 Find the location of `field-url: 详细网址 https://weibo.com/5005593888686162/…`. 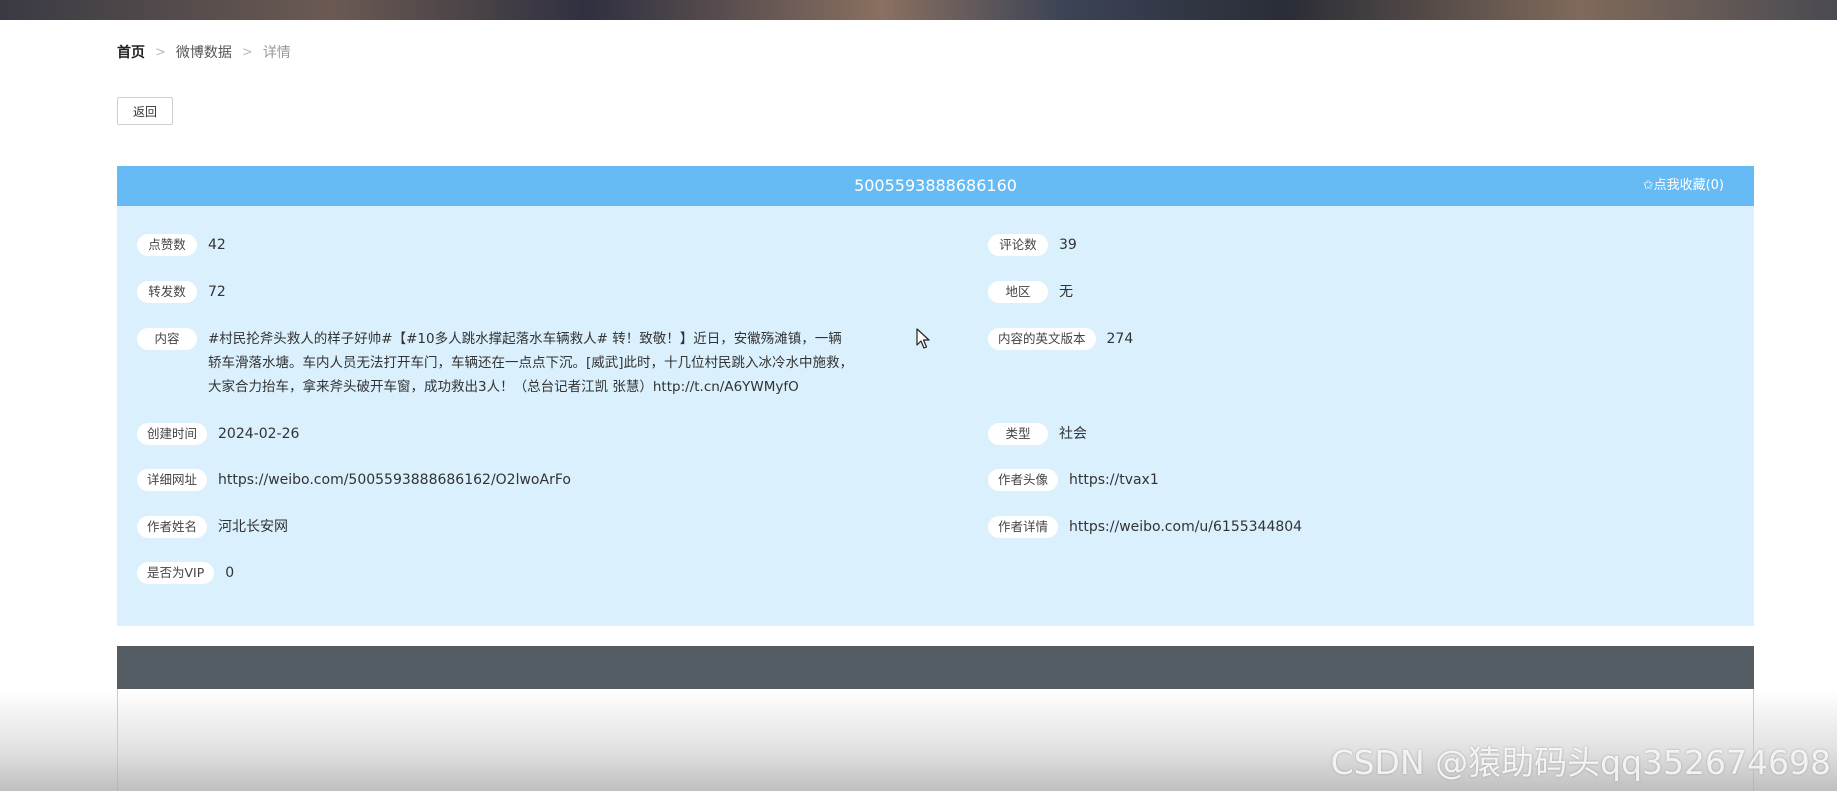

field-url: 详细网址 https://weibo.com/5005593888686162/… is located at coordinates (354, 480).